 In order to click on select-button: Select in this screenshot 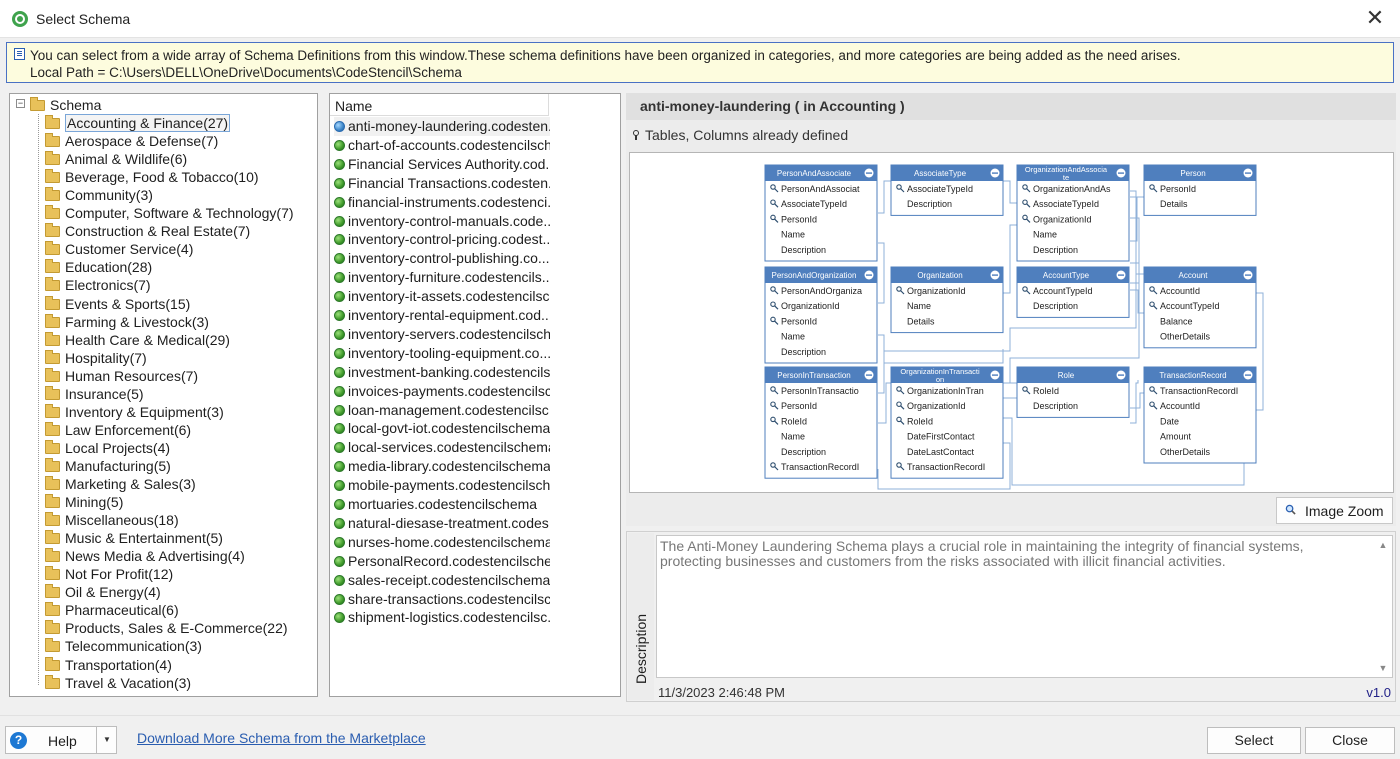, I will do `click(1254, 740)`.